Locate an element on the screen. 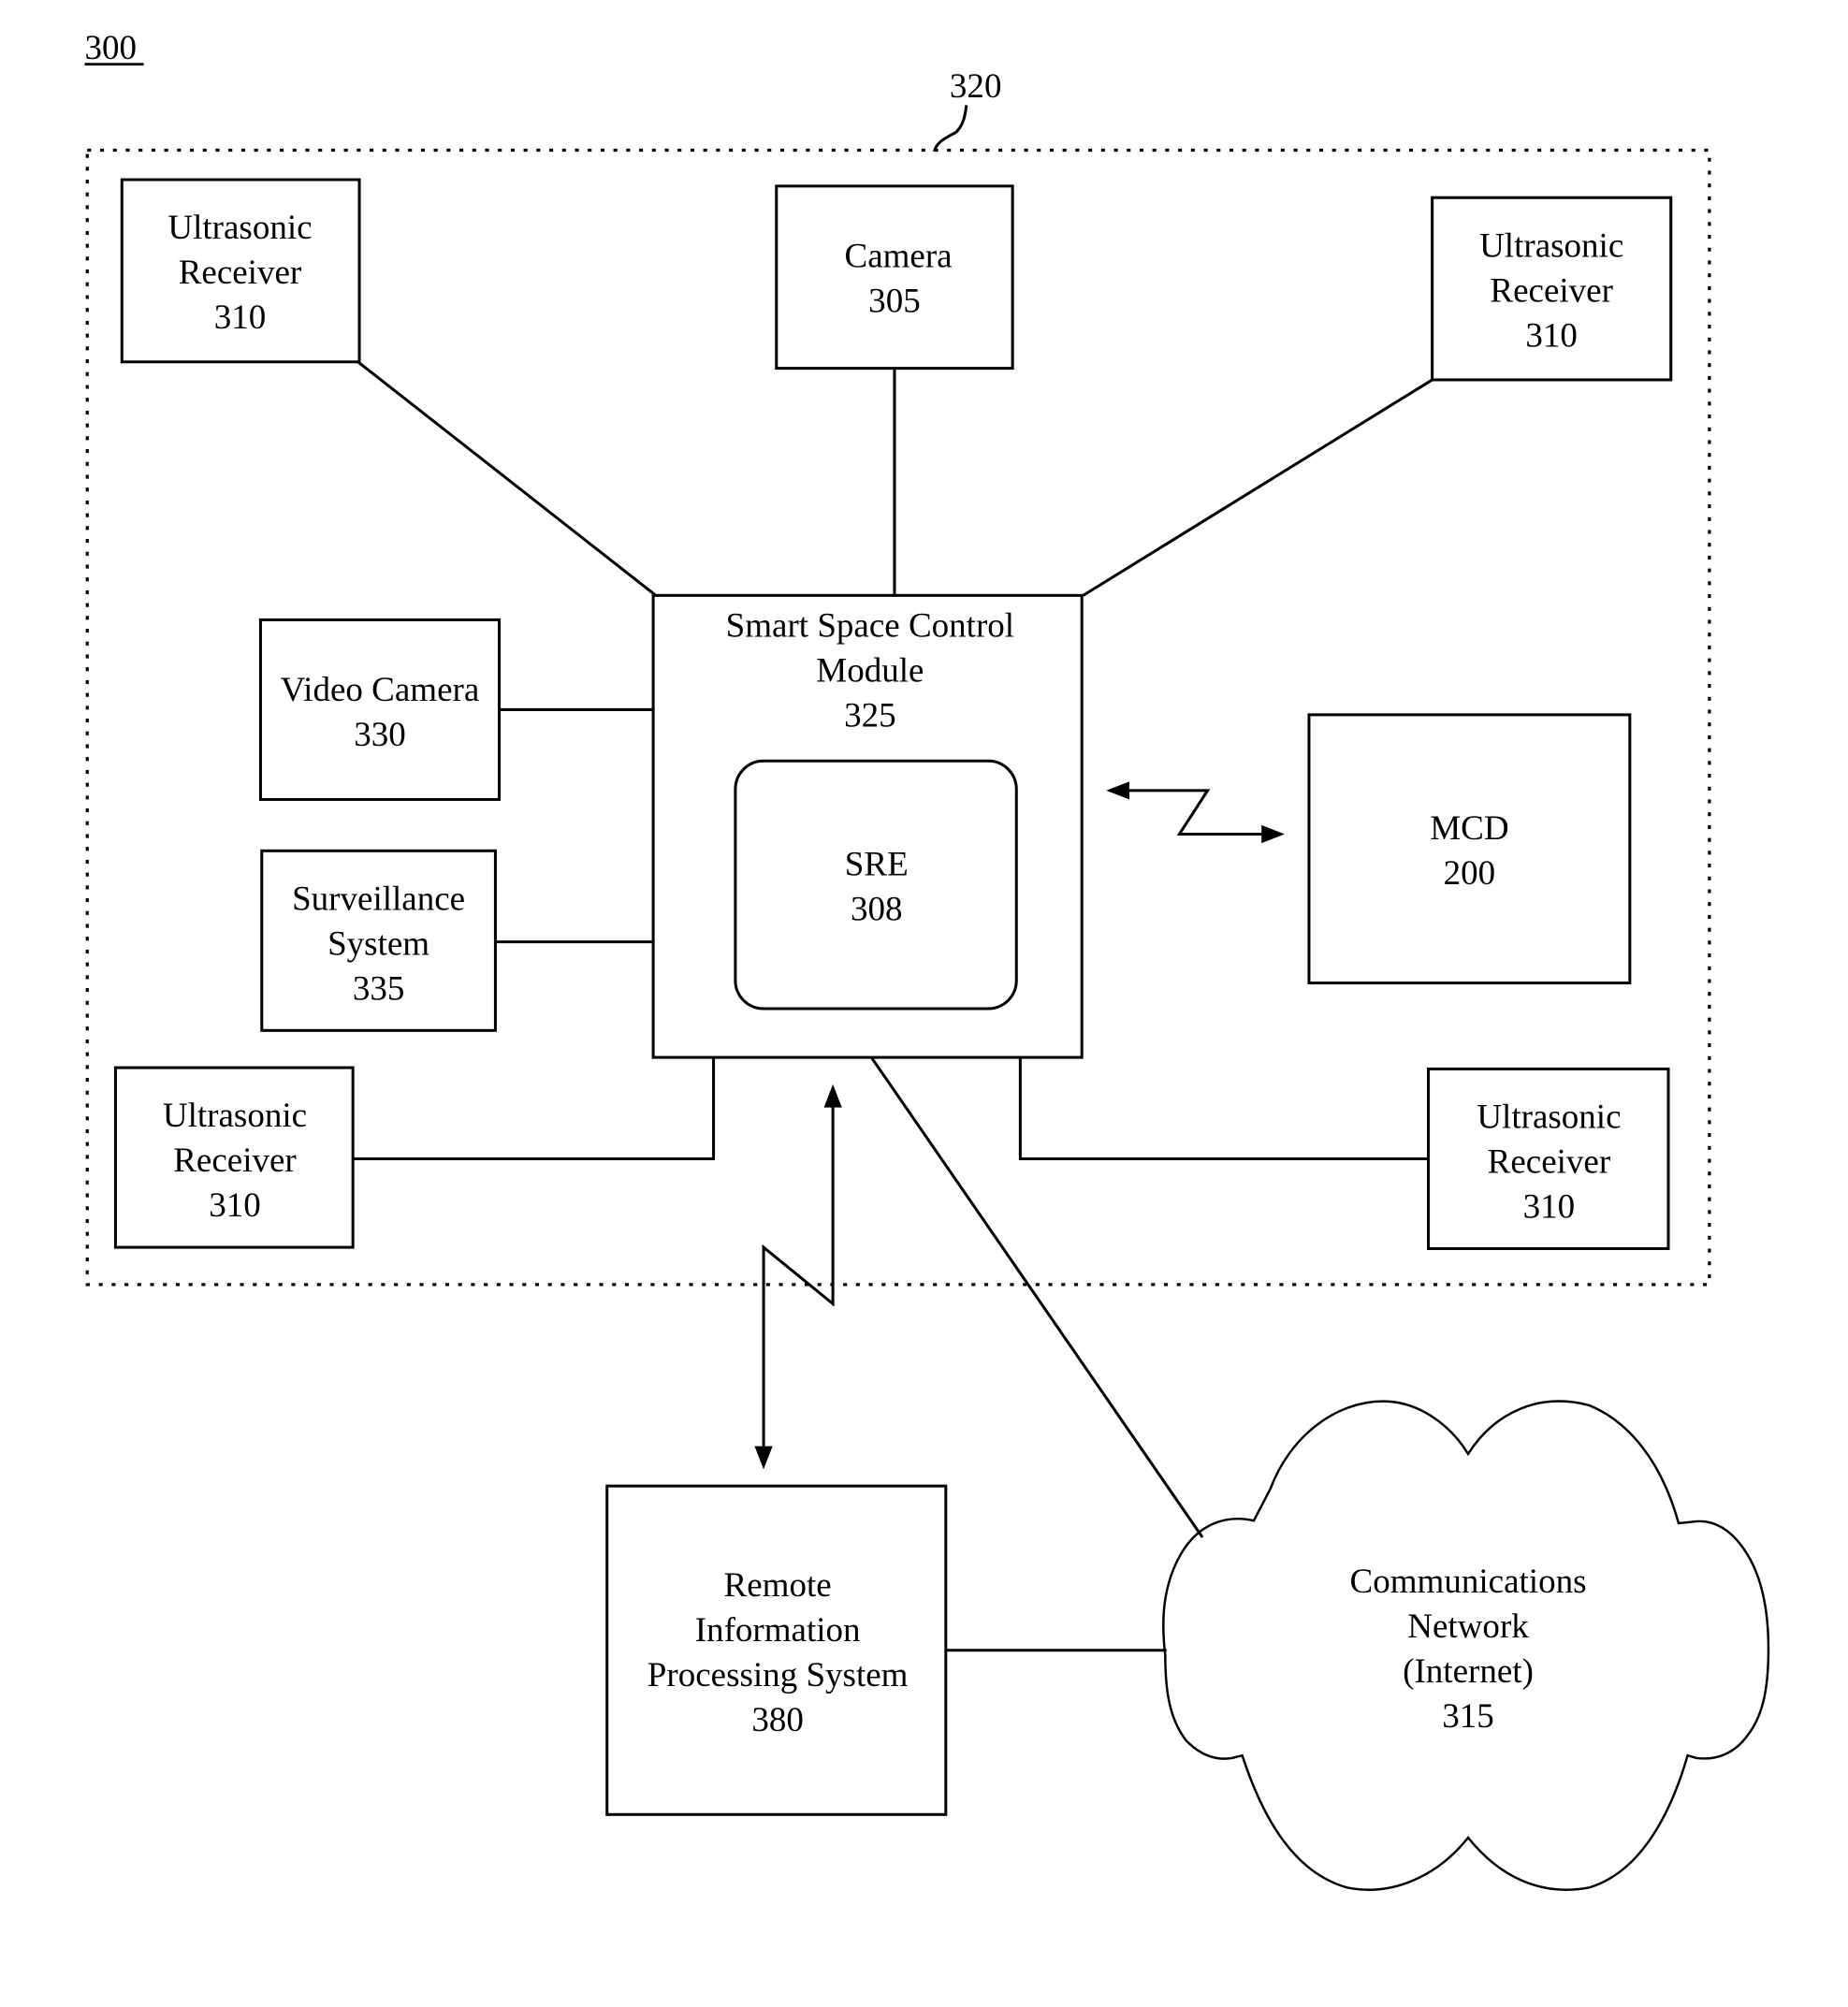 The width and height of the screenshot is (1848, 2007). figure-ref-label: 300 is located at coordinates (111, 48).